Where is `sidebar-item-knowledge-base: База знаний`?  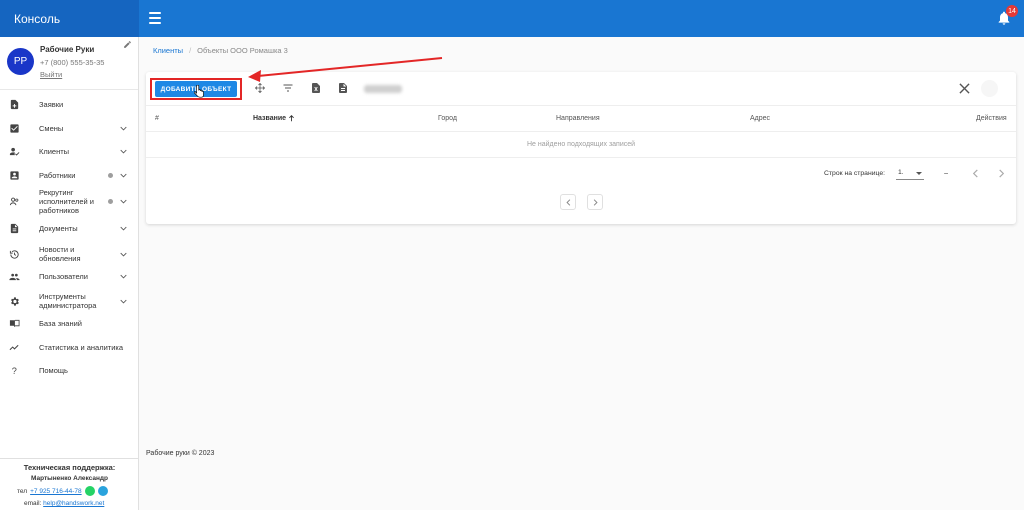
sidebar-item-knowledge-base: База знаний is located at coordinates (69, 323).